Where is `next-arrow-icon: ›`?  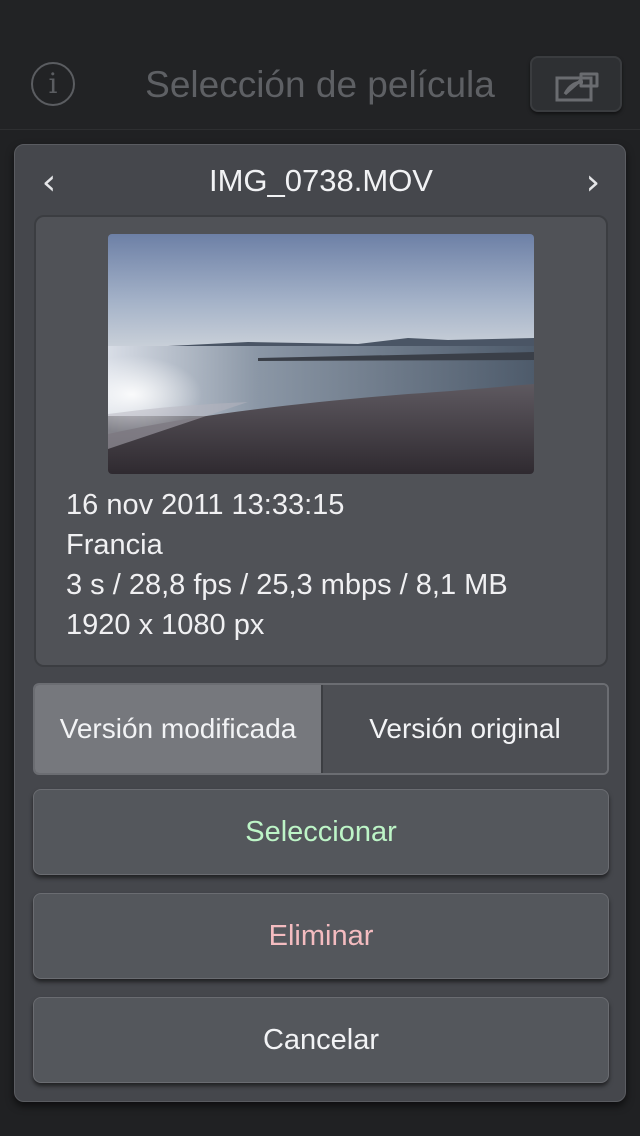 next-arrow-icon: › is located at coordinates (593, 183).